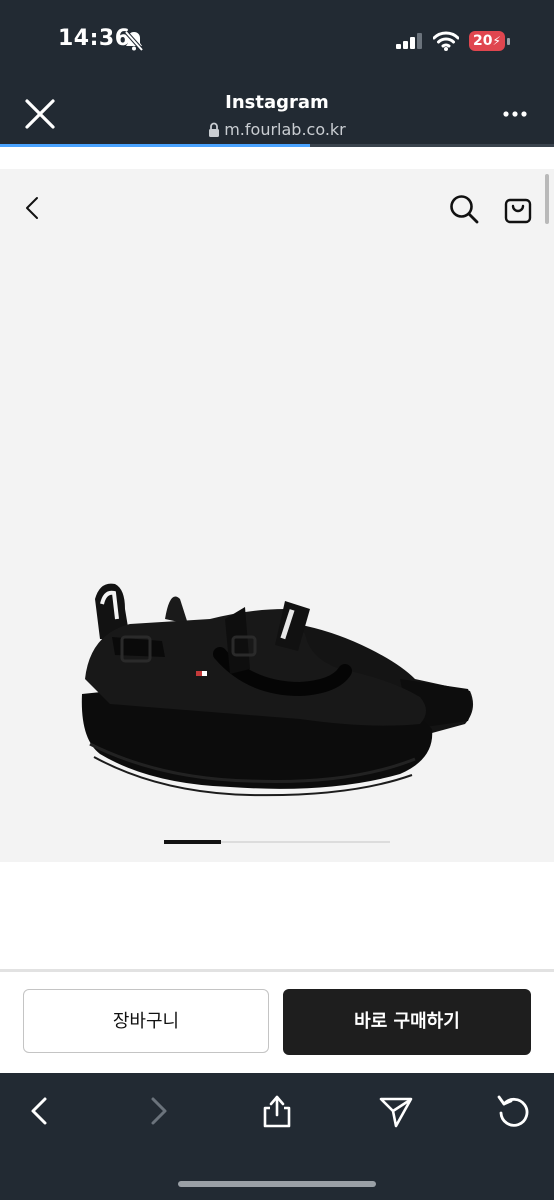 Image resolution: width=554 pixels, height=1200 pixels. I want to click on wifi-icon, so click(446, 43).